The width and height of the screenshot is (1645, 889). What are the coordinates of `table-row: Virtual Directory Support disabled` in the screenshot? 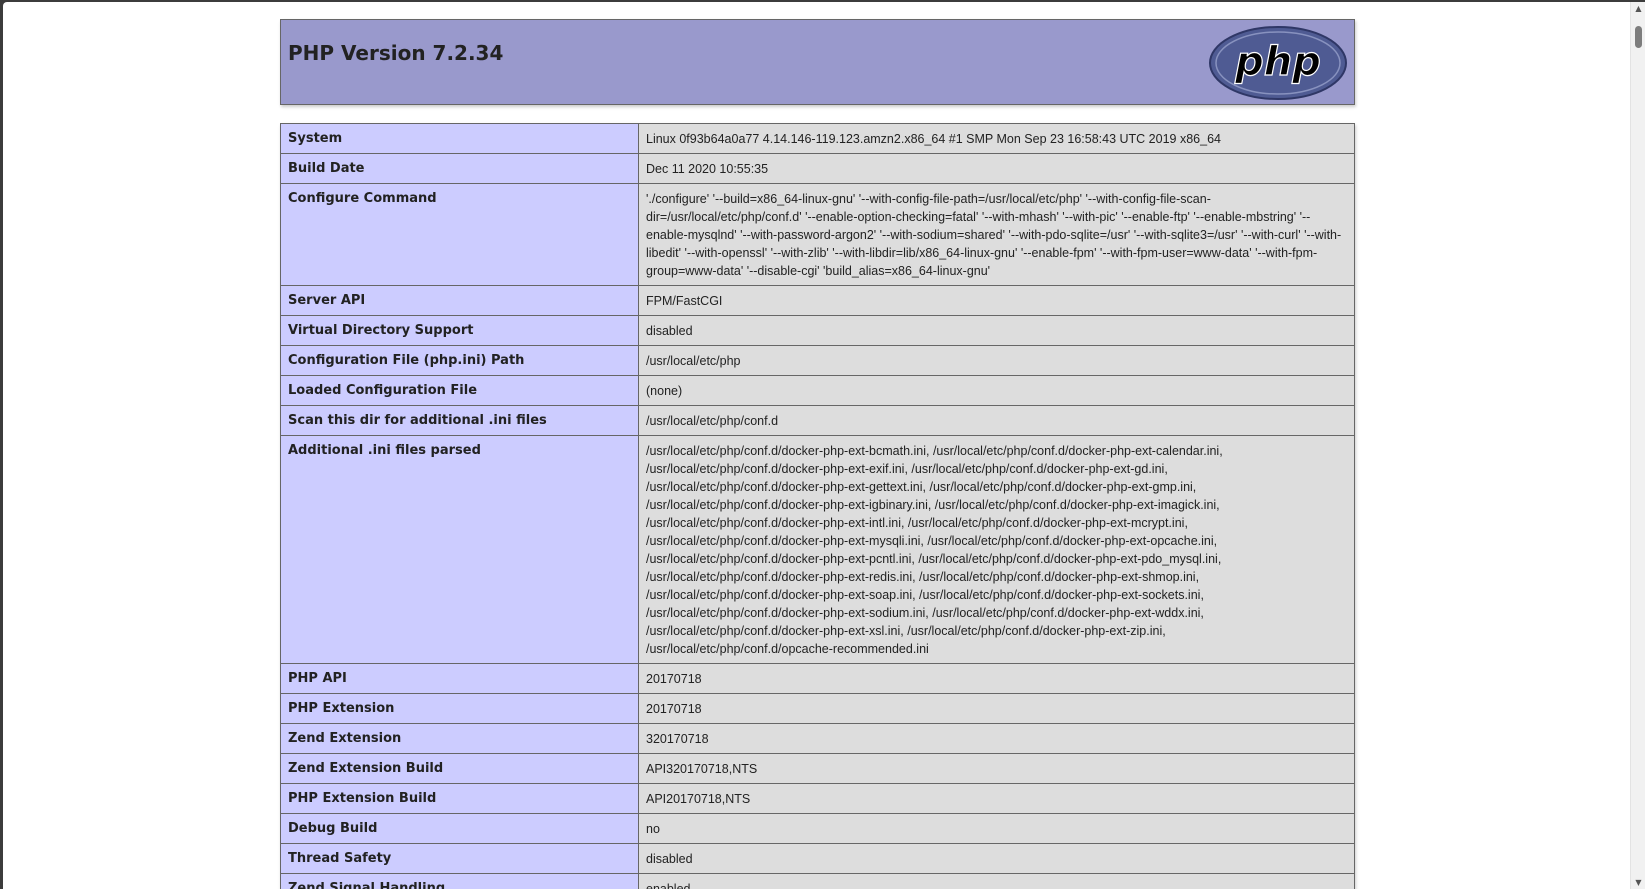 It's located at (817, 330).